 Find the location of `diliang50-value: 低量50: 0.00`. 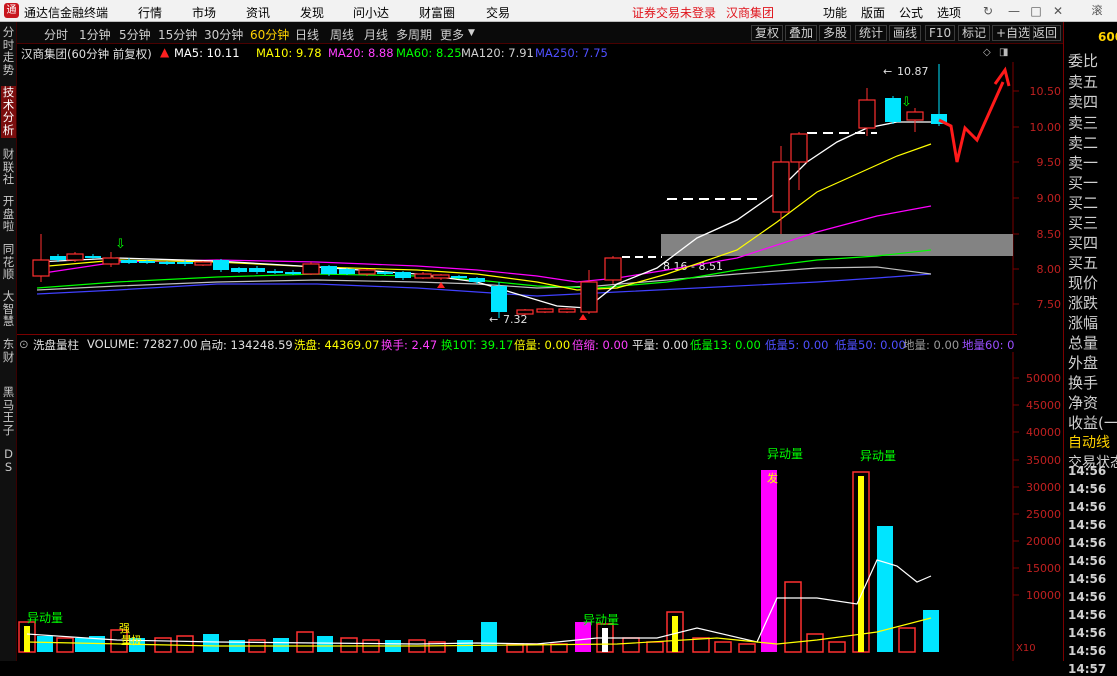

diliang50-value: 低量50: 0.00 is located at coordinates (870, 345).